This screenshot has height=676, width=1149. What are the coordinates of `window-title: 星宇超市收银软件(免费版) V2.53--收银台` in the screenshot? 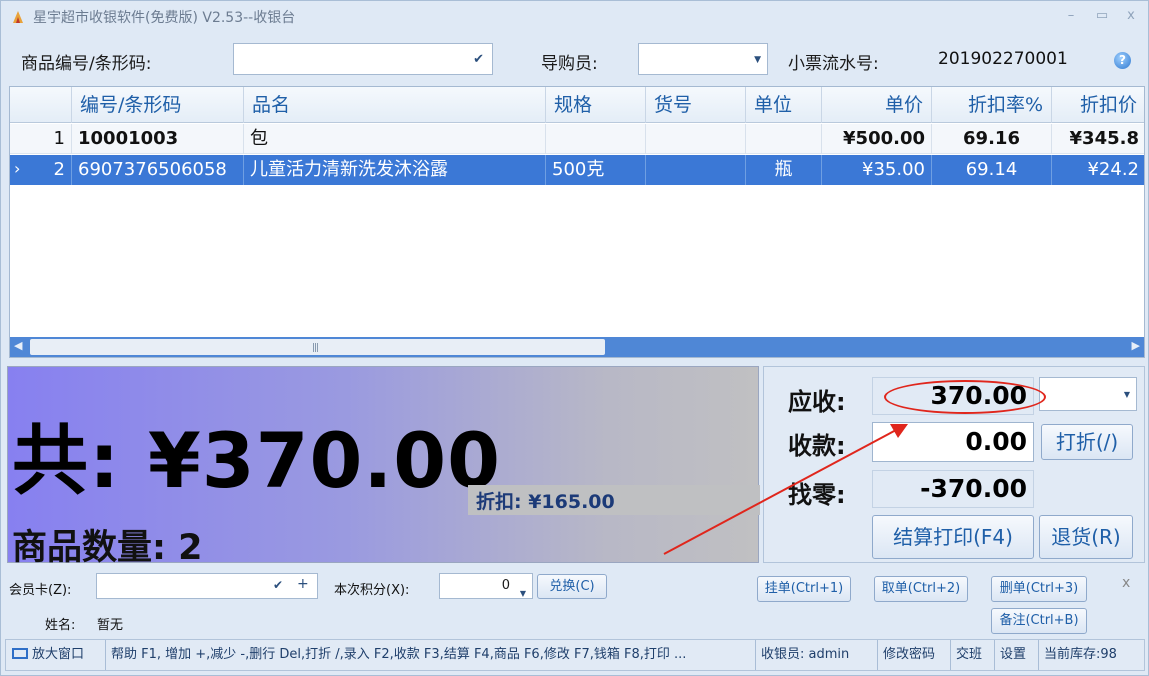 It's located at (164, 18).